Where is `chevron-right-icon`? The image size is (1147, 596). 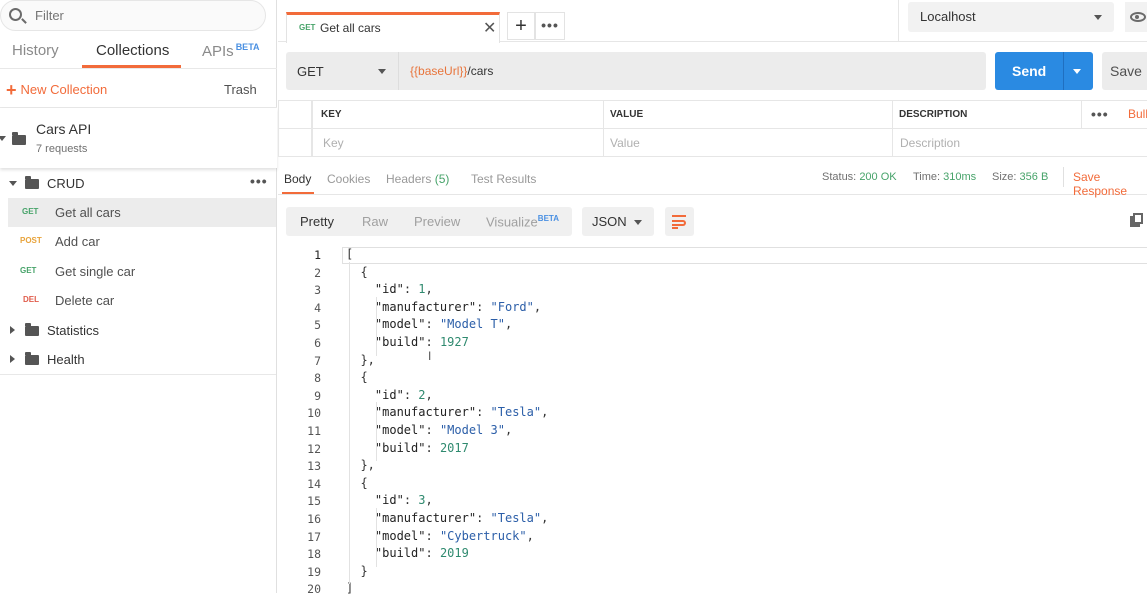 chevron-right-icon is located at coordinates (12, 330).